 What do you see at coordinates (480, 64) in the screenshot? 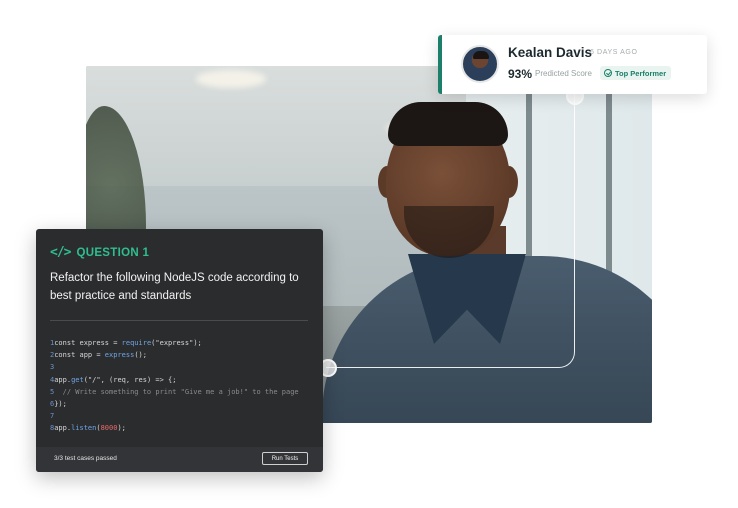
I see `avatar` at bounding box center [480, 64].